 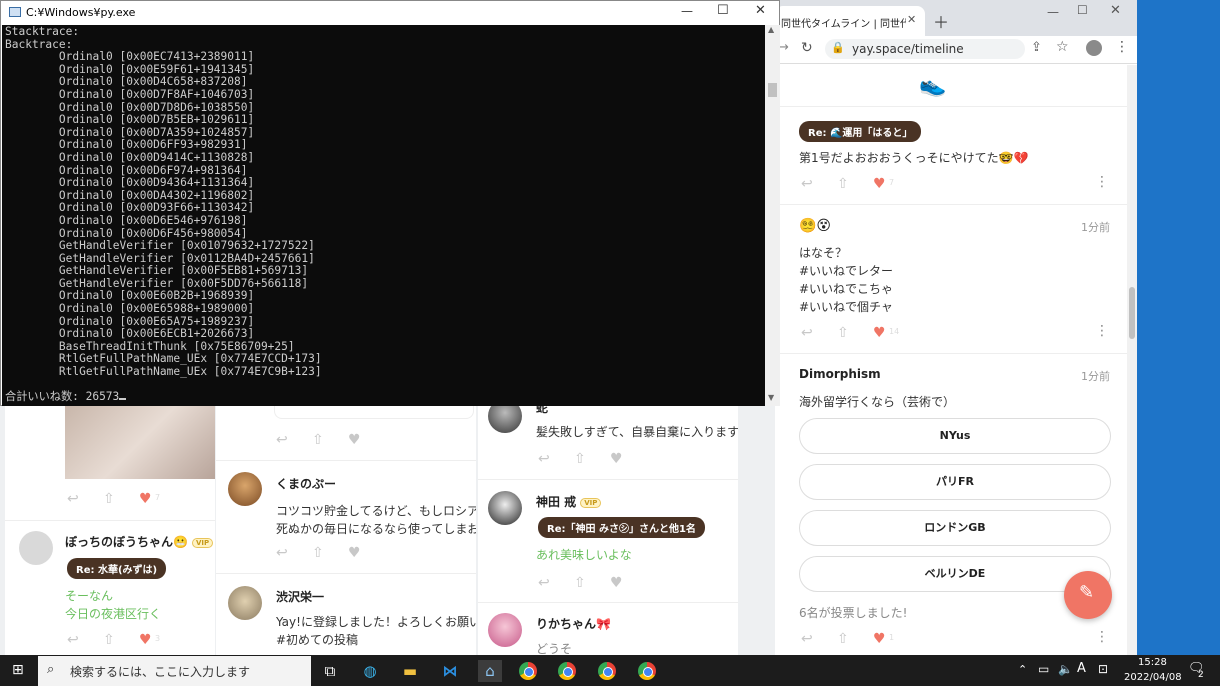 What do you see at coordinates (490, 671) in the screenshot?
I see `python-icon: ⌂` at bounding box center [490, 671].